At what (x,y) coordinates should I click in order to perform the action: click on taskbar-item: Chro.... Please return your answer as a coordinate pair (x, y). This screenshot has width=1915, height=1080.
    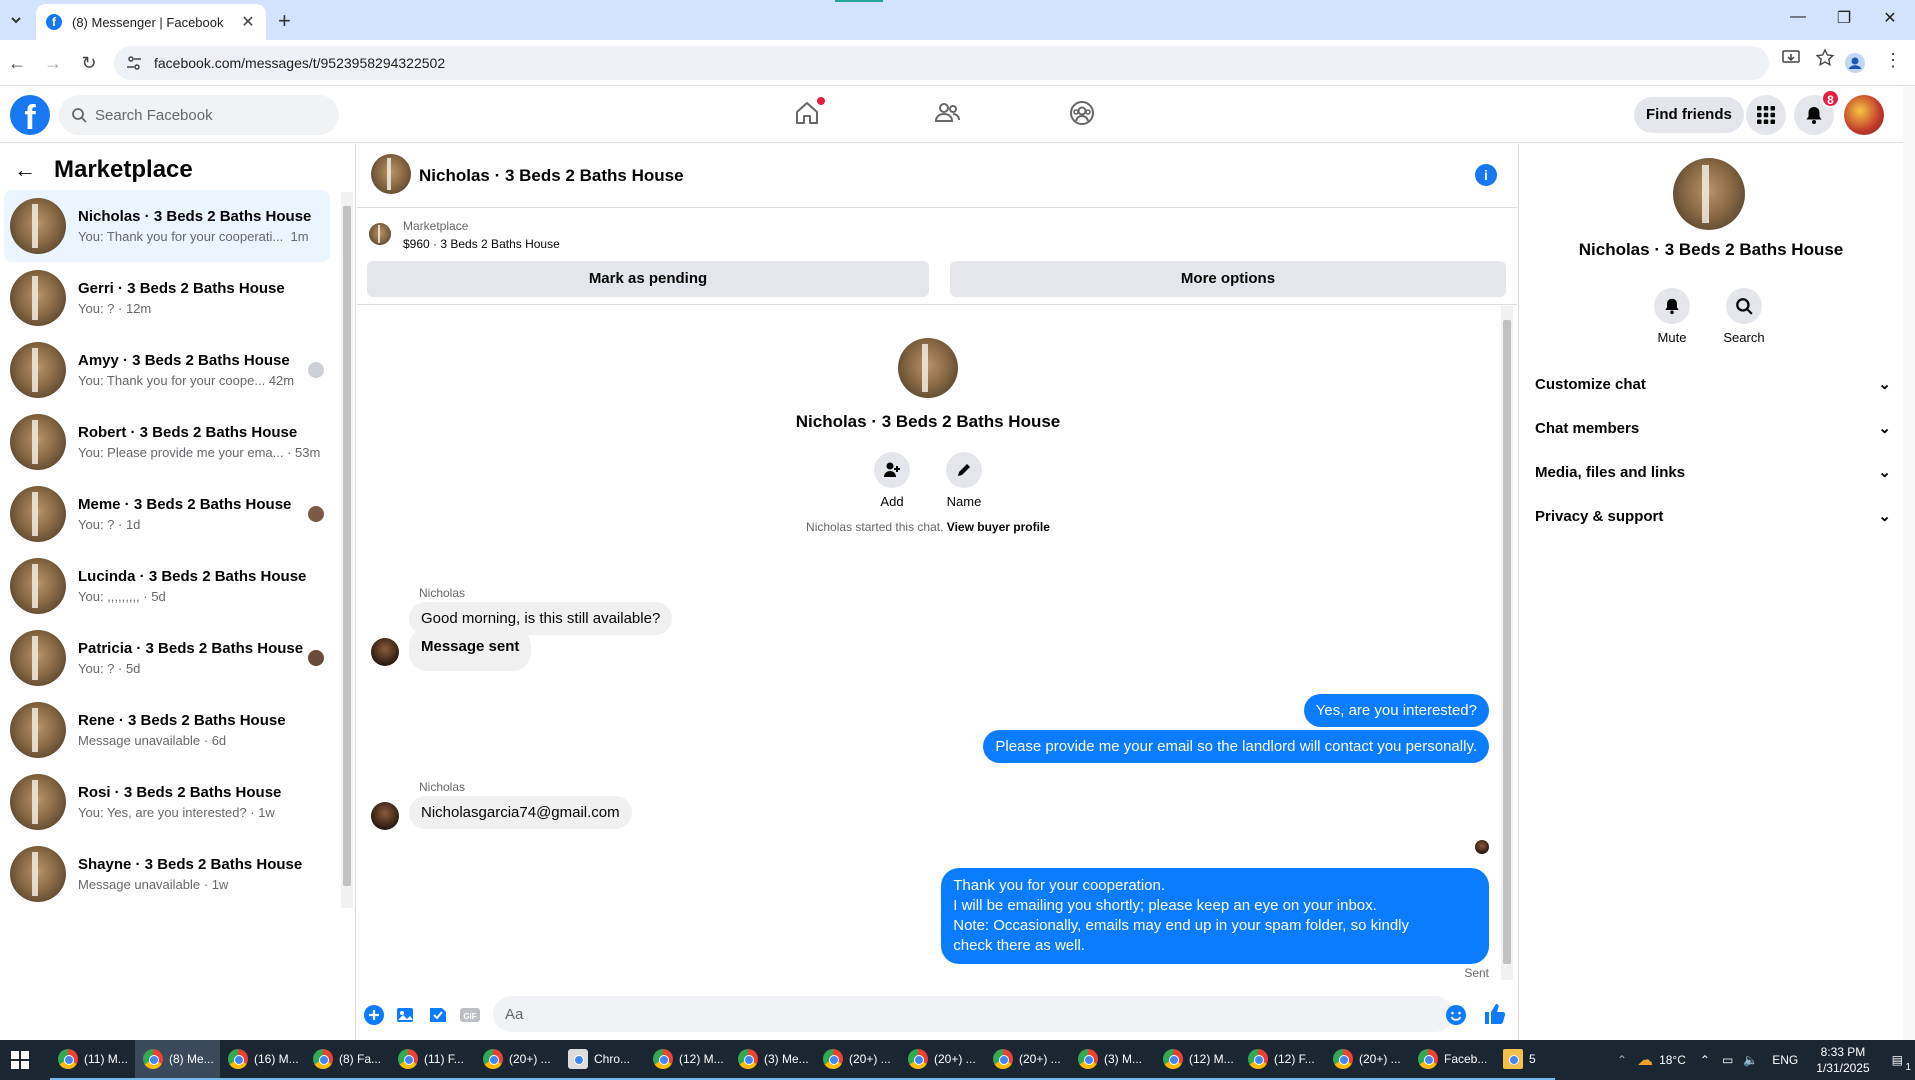
    Looking at the image, I should click on (602, 1060).